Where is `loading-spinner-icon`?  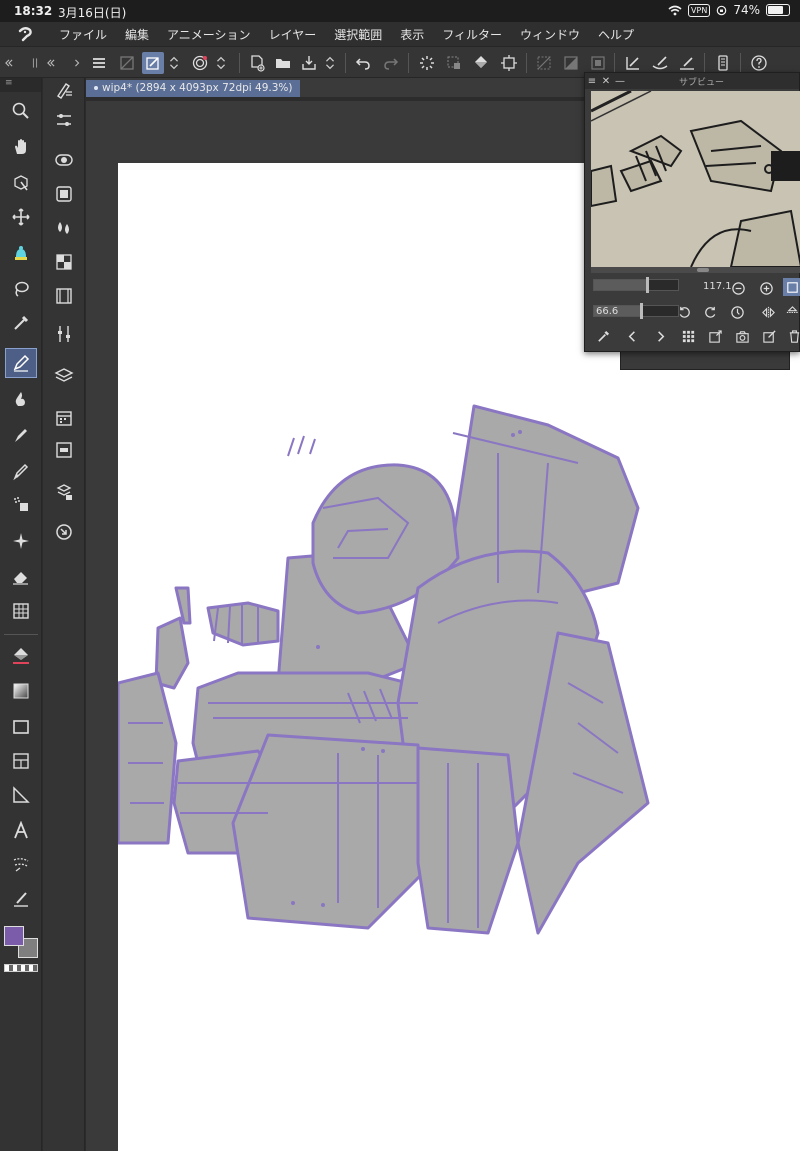
loading-spinner-icon is located at coordinates (427, 63).